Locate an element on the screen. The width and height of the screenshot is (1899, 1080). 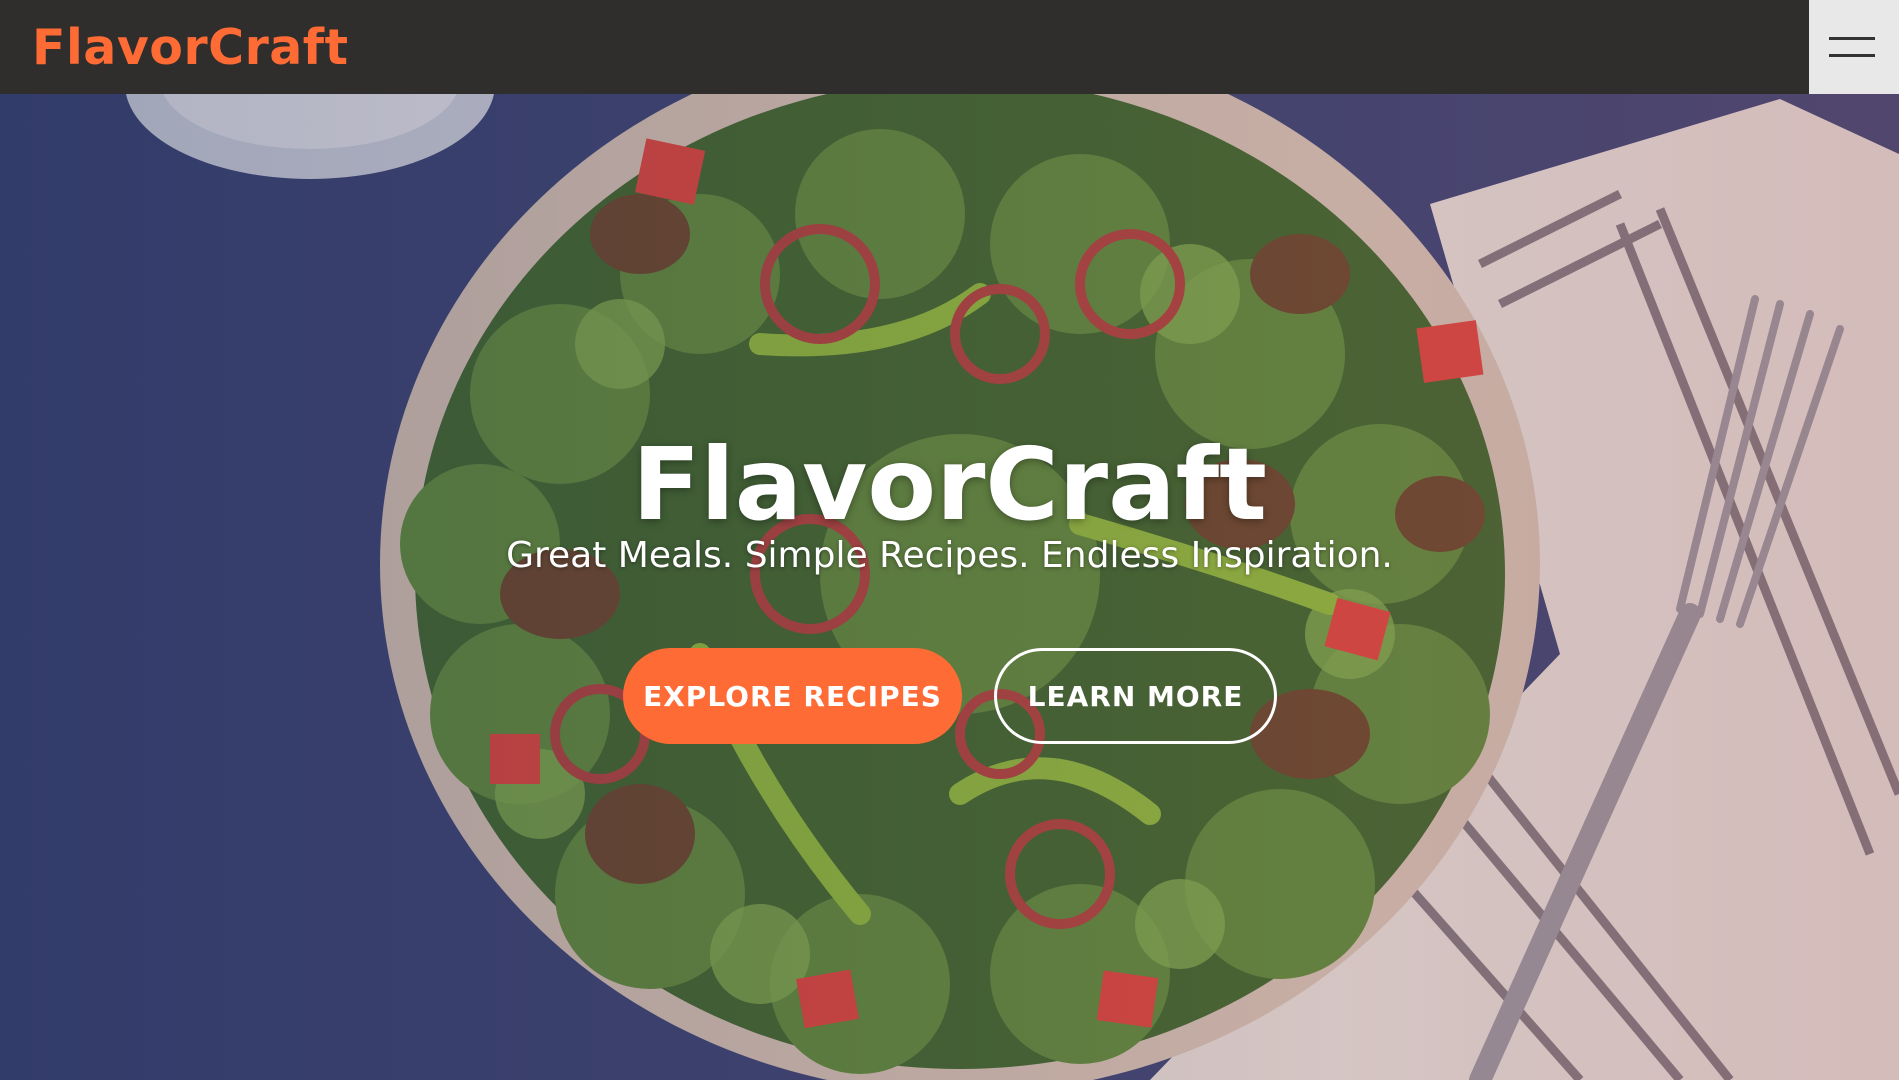
brand-logo: FlavorCraft is located at coordinates (190, 48).